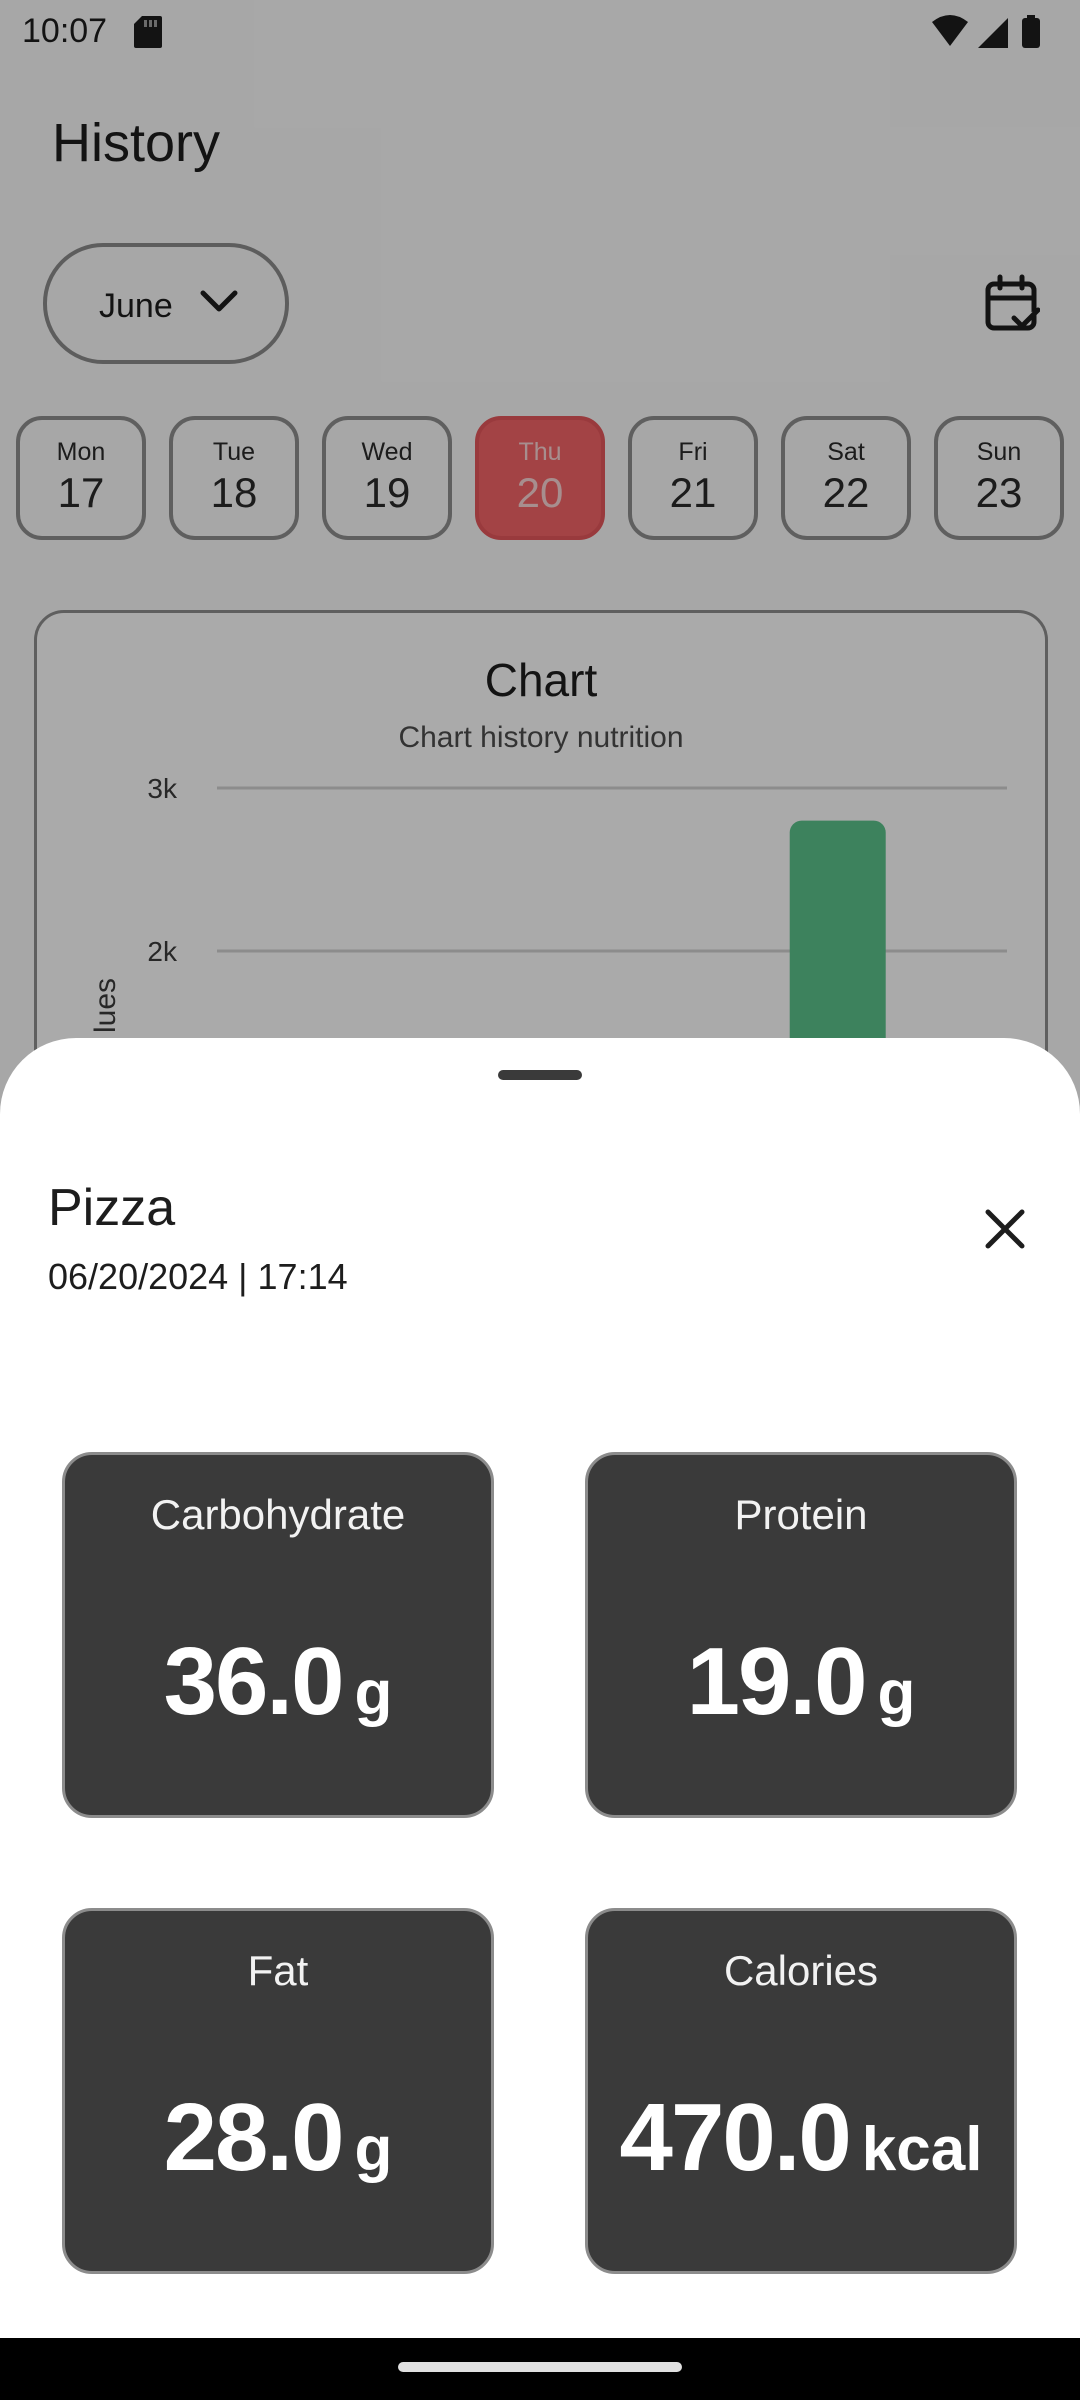 The image size is (1080, 2400). Describe the element at coordinates (278, 1970) in the screenshot. I see `card-label: Fat` at that location.